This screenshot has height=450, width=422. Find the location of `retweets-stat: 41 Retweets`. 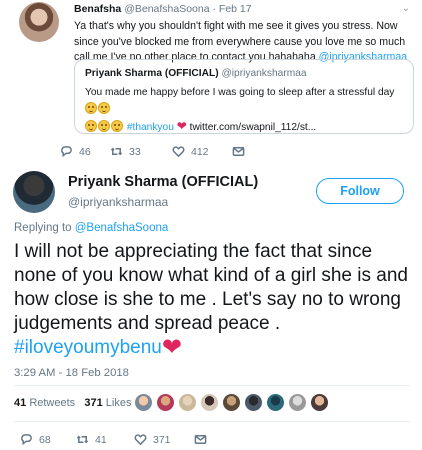

retweets-stat: 41 Retweets is located at coordinates (44, 403).